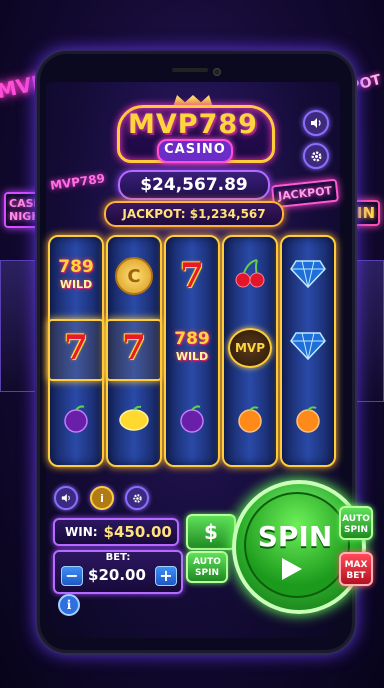 This screenshot has height=688, width=384. I want to click on settings-button, so click(316, 156).